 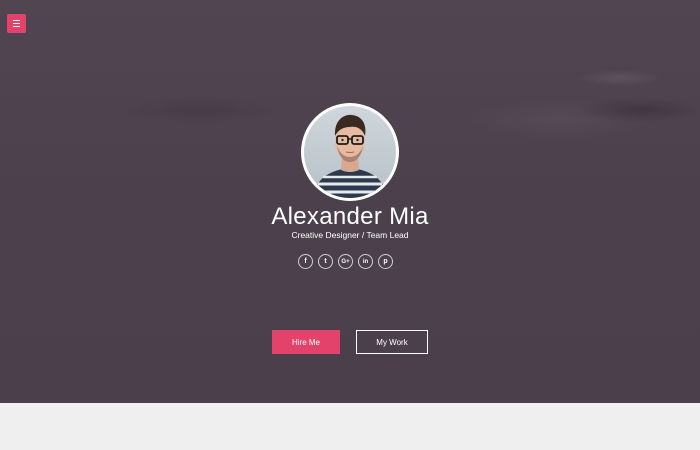 I want to click on facebook-icon: f, so click(x=305, y=261).